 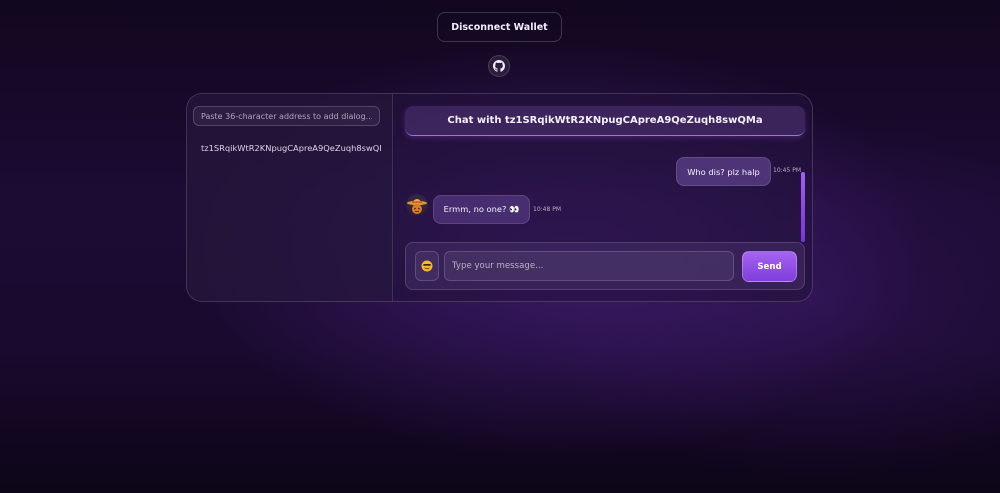 I want to click on message-input, so click(x=589, y=266).